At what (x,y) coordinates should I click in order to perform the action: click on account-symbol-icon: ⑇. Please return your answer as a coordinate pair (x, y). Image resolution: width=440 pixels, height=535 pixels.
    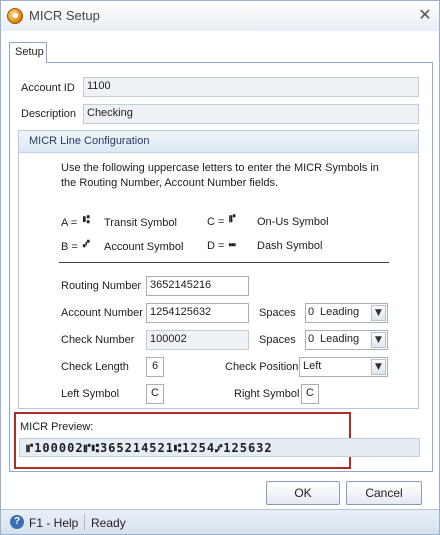
    Looking at the image, I should click on (86, 243).